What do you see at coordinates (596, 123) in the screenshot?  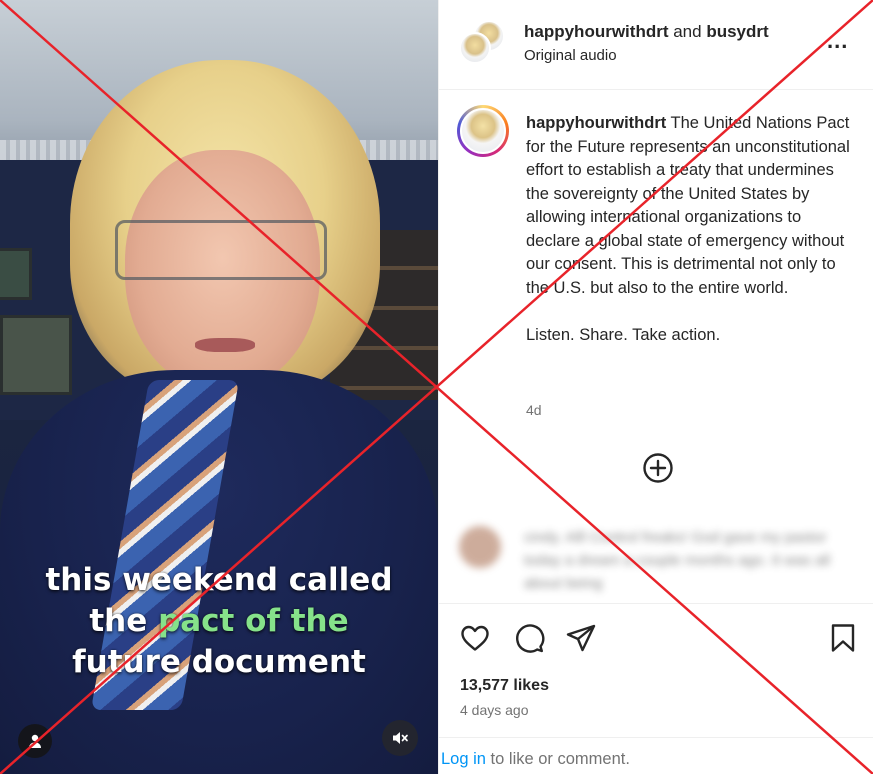 I see `caption-username: happyhourwithdrt` at bounding box center [596, 123].